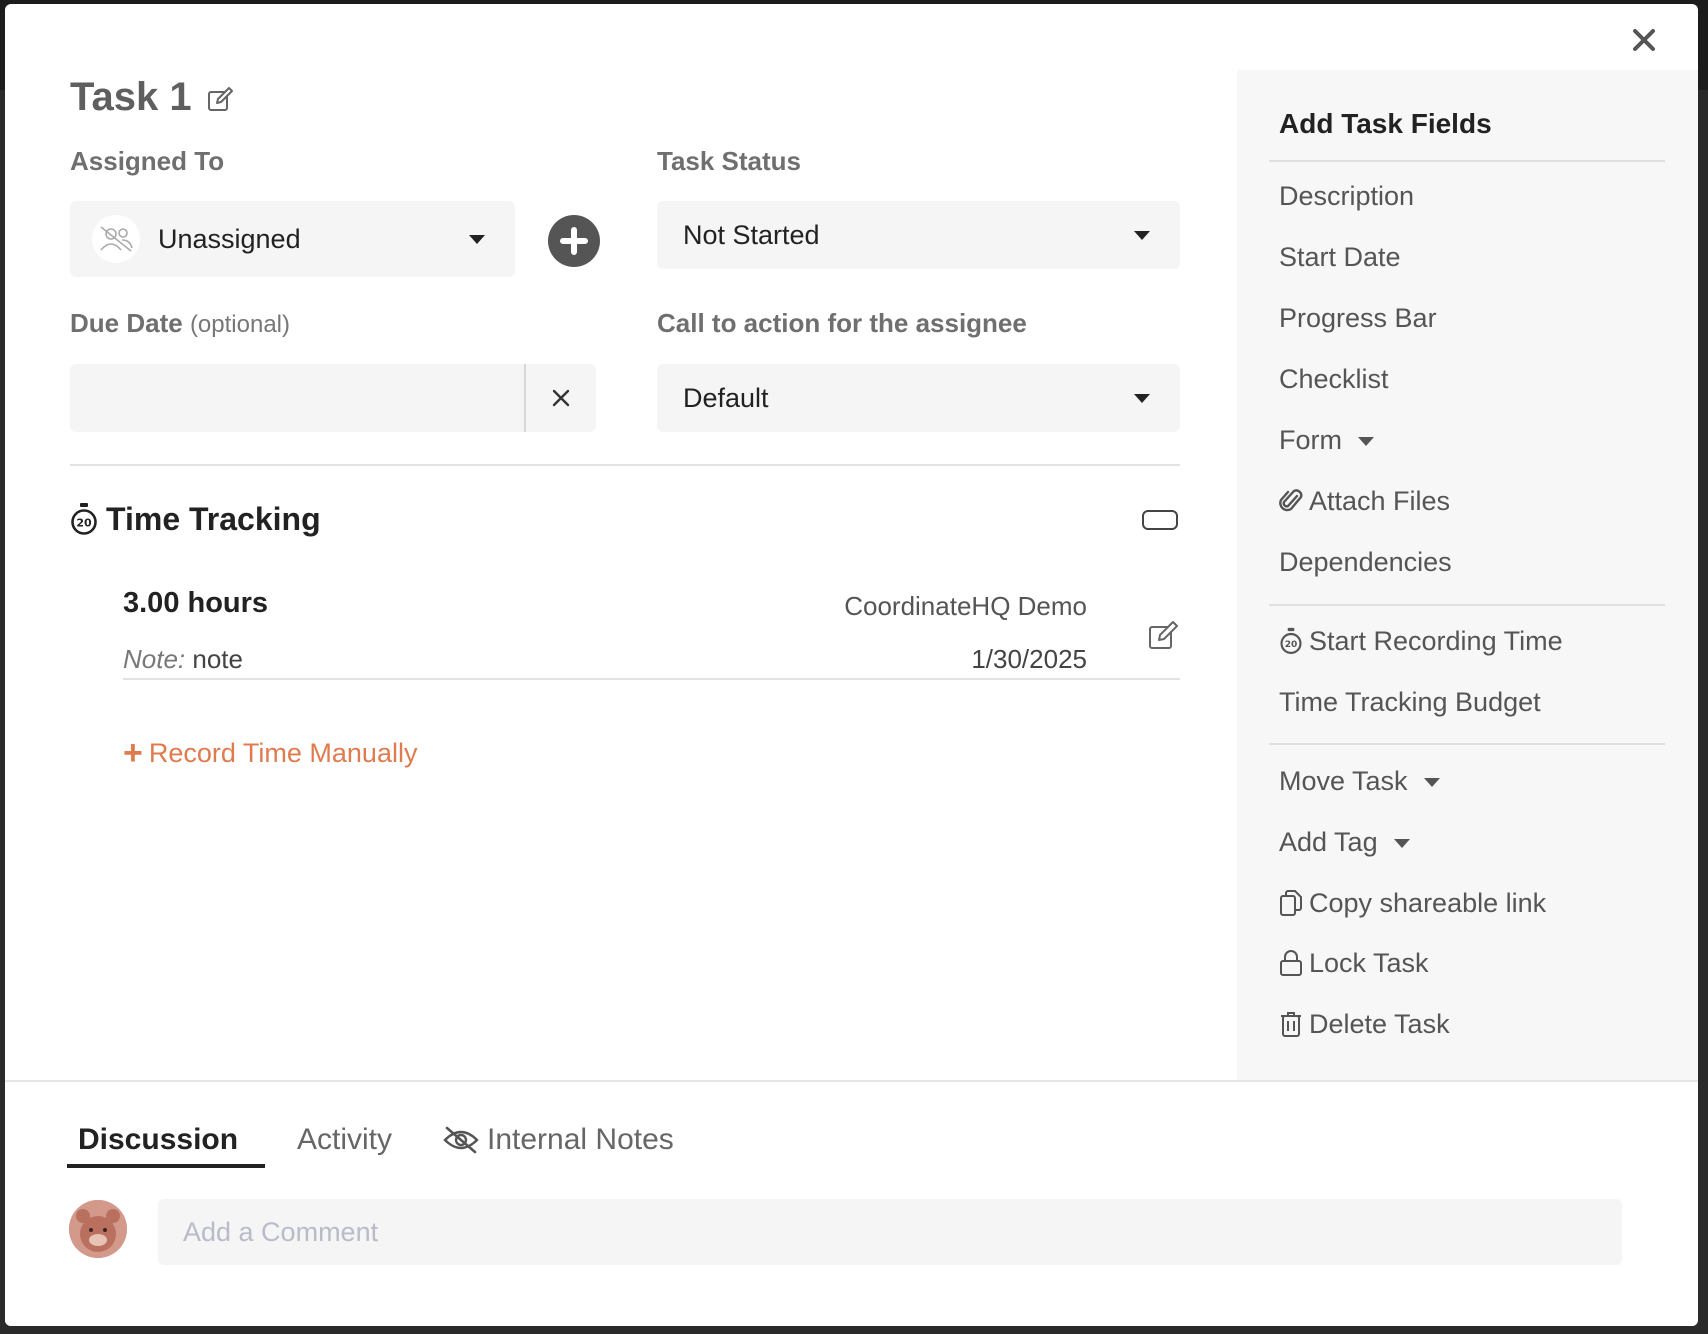 This screenshot has height=1334, width=1708. I want to click on plus-icon: +, so click(133, 753).